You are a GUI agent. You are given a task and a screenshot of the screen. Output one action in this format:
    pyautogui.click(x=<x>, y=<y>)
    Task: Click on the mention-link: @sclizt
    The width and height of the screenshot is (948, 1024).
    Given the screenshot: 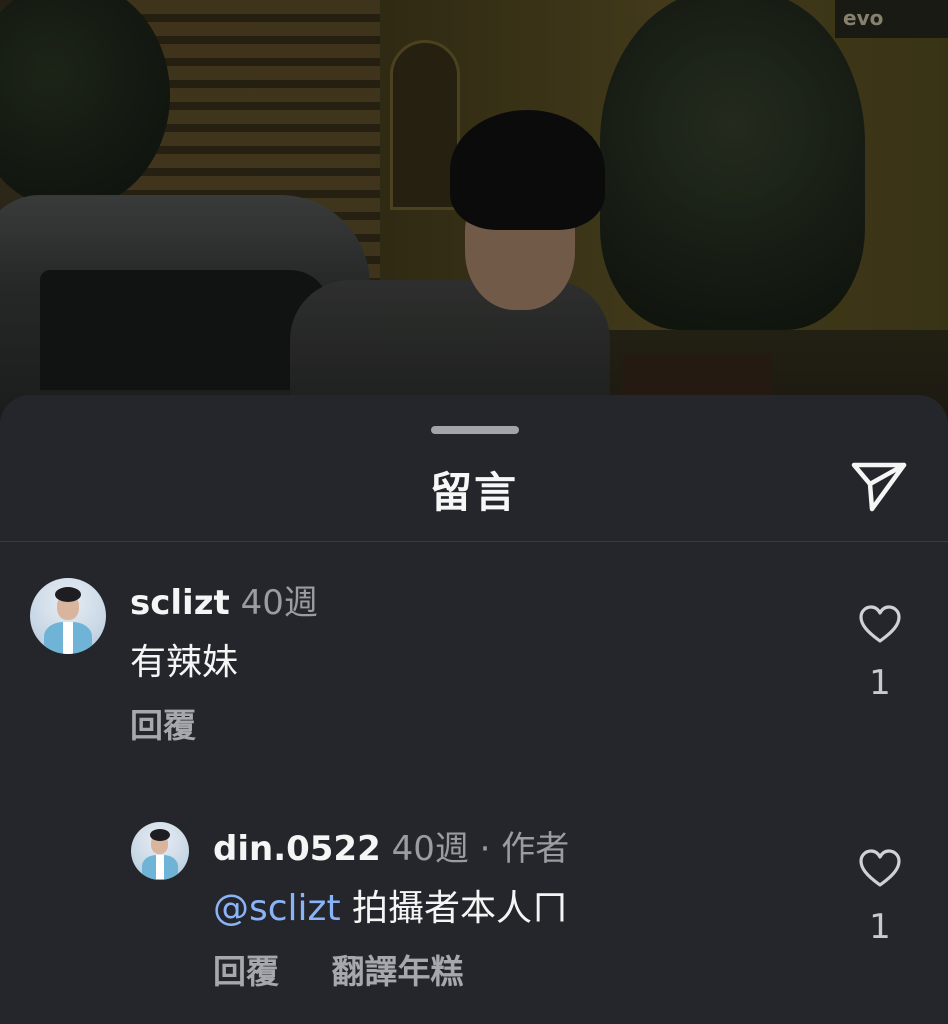 What is the action you would take?
    pyautogui.click(x=277, y=908)
    